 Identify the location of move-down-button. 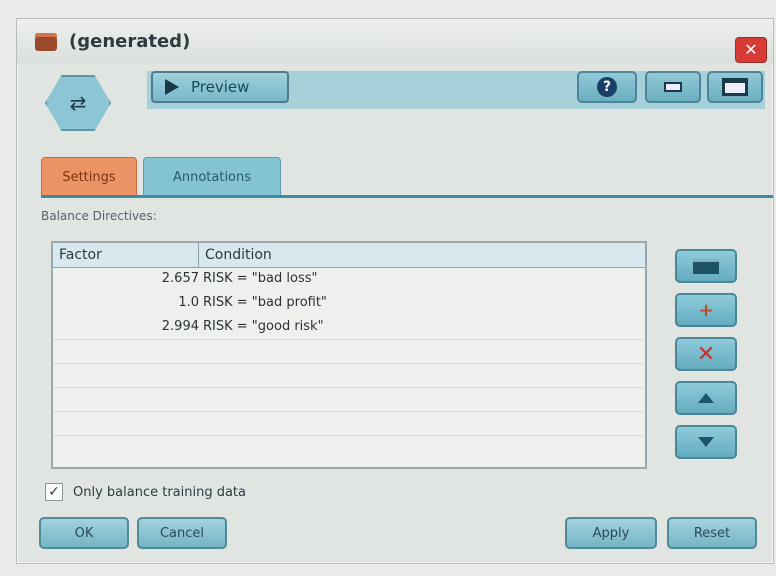
(706, 442).